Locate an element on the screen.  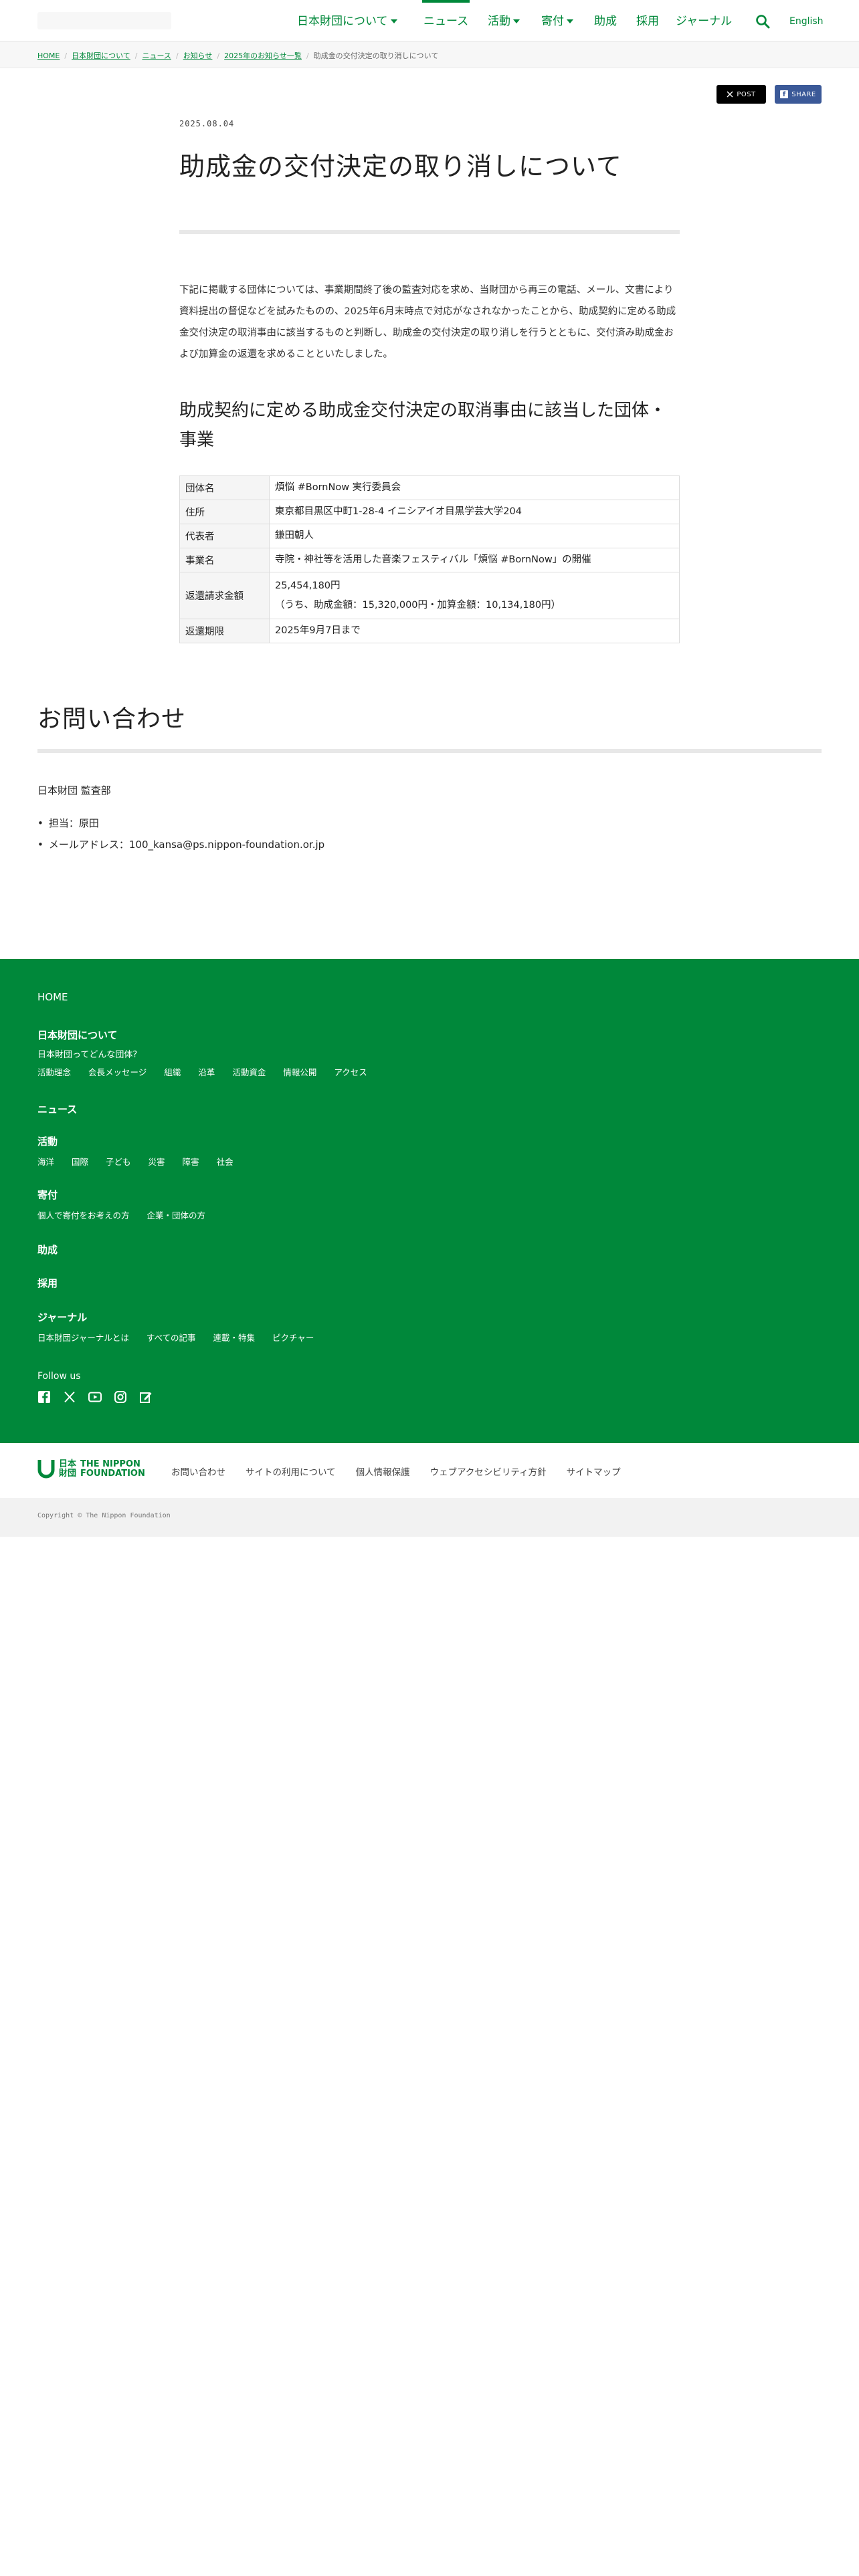
table-value-line: 寺院・神社等を活用した音楽フェスティバル「煩悩 #BornNow」の開催 is located at coordinates (433, 559).